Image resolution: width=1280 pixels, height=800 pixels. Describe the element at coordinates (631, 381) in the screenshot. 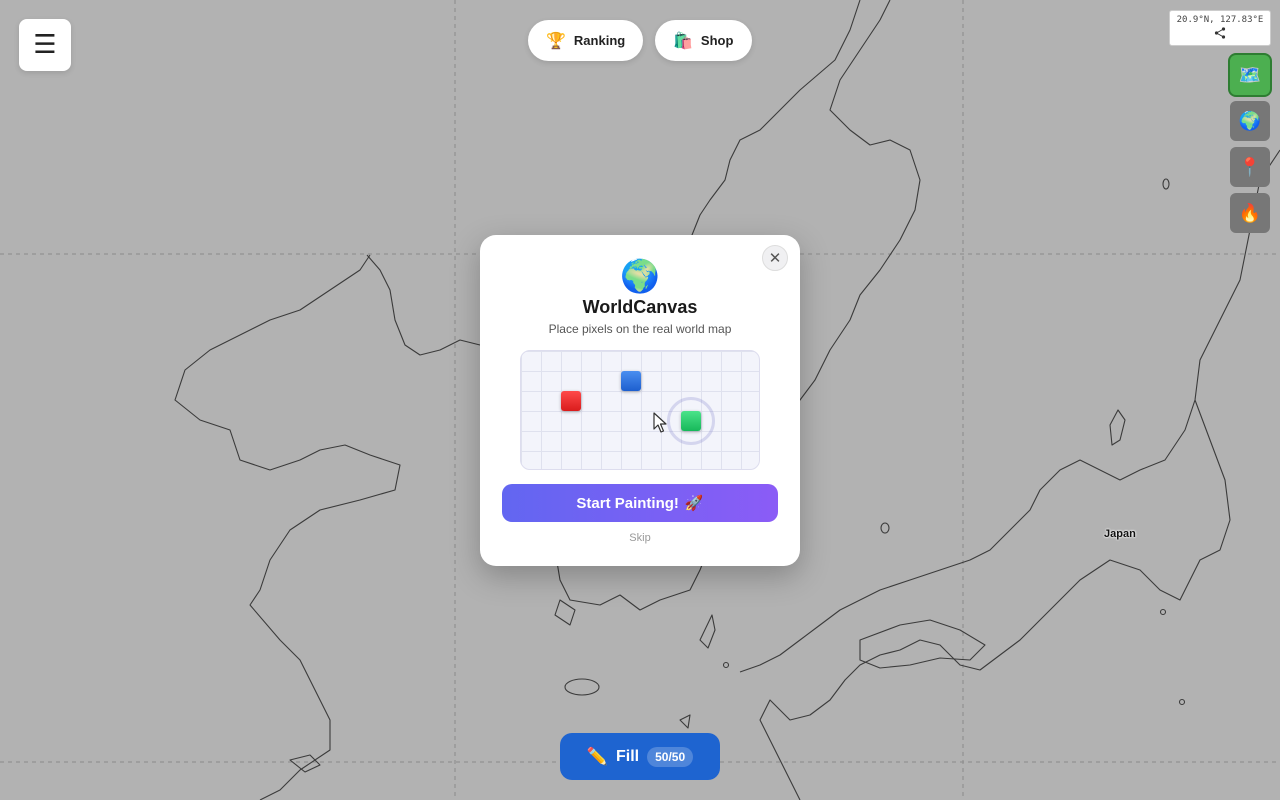

I see `demo-pixel-blue` at that location.